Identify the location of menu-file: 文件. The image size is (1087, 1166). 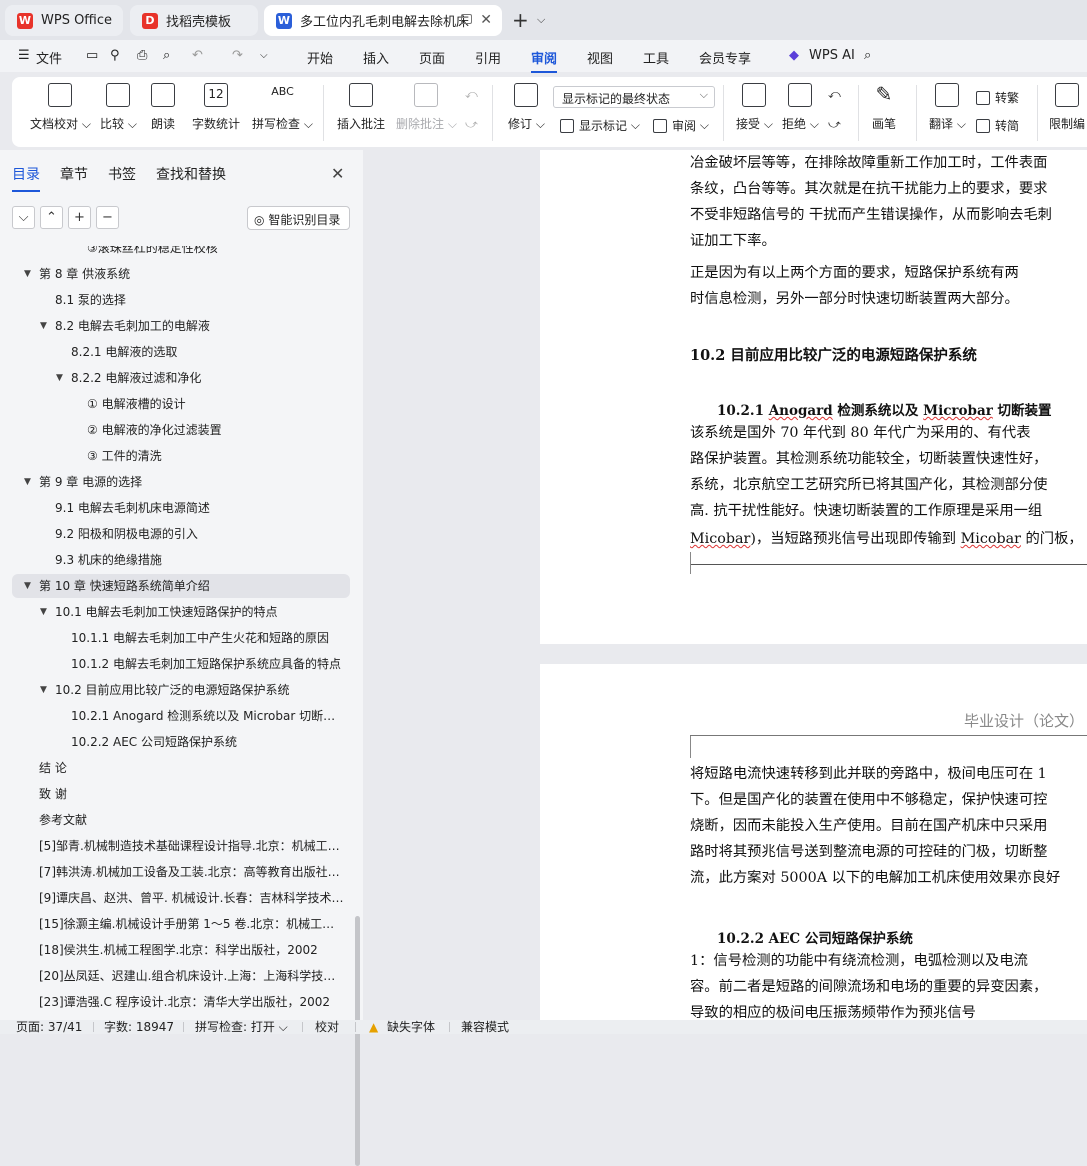
(49, 57).